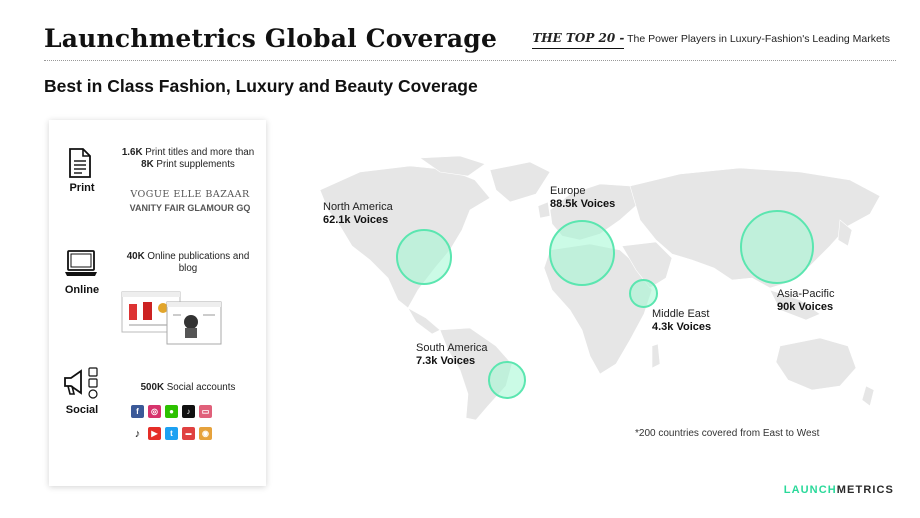 This screenshot has width=920, height=518. What do you see at coordinates (190, 208) in the screenshot?
I see `magazine-logos-row2: VANITY FAIR GLAMOUR GQ` at bounding box center [190, 208].